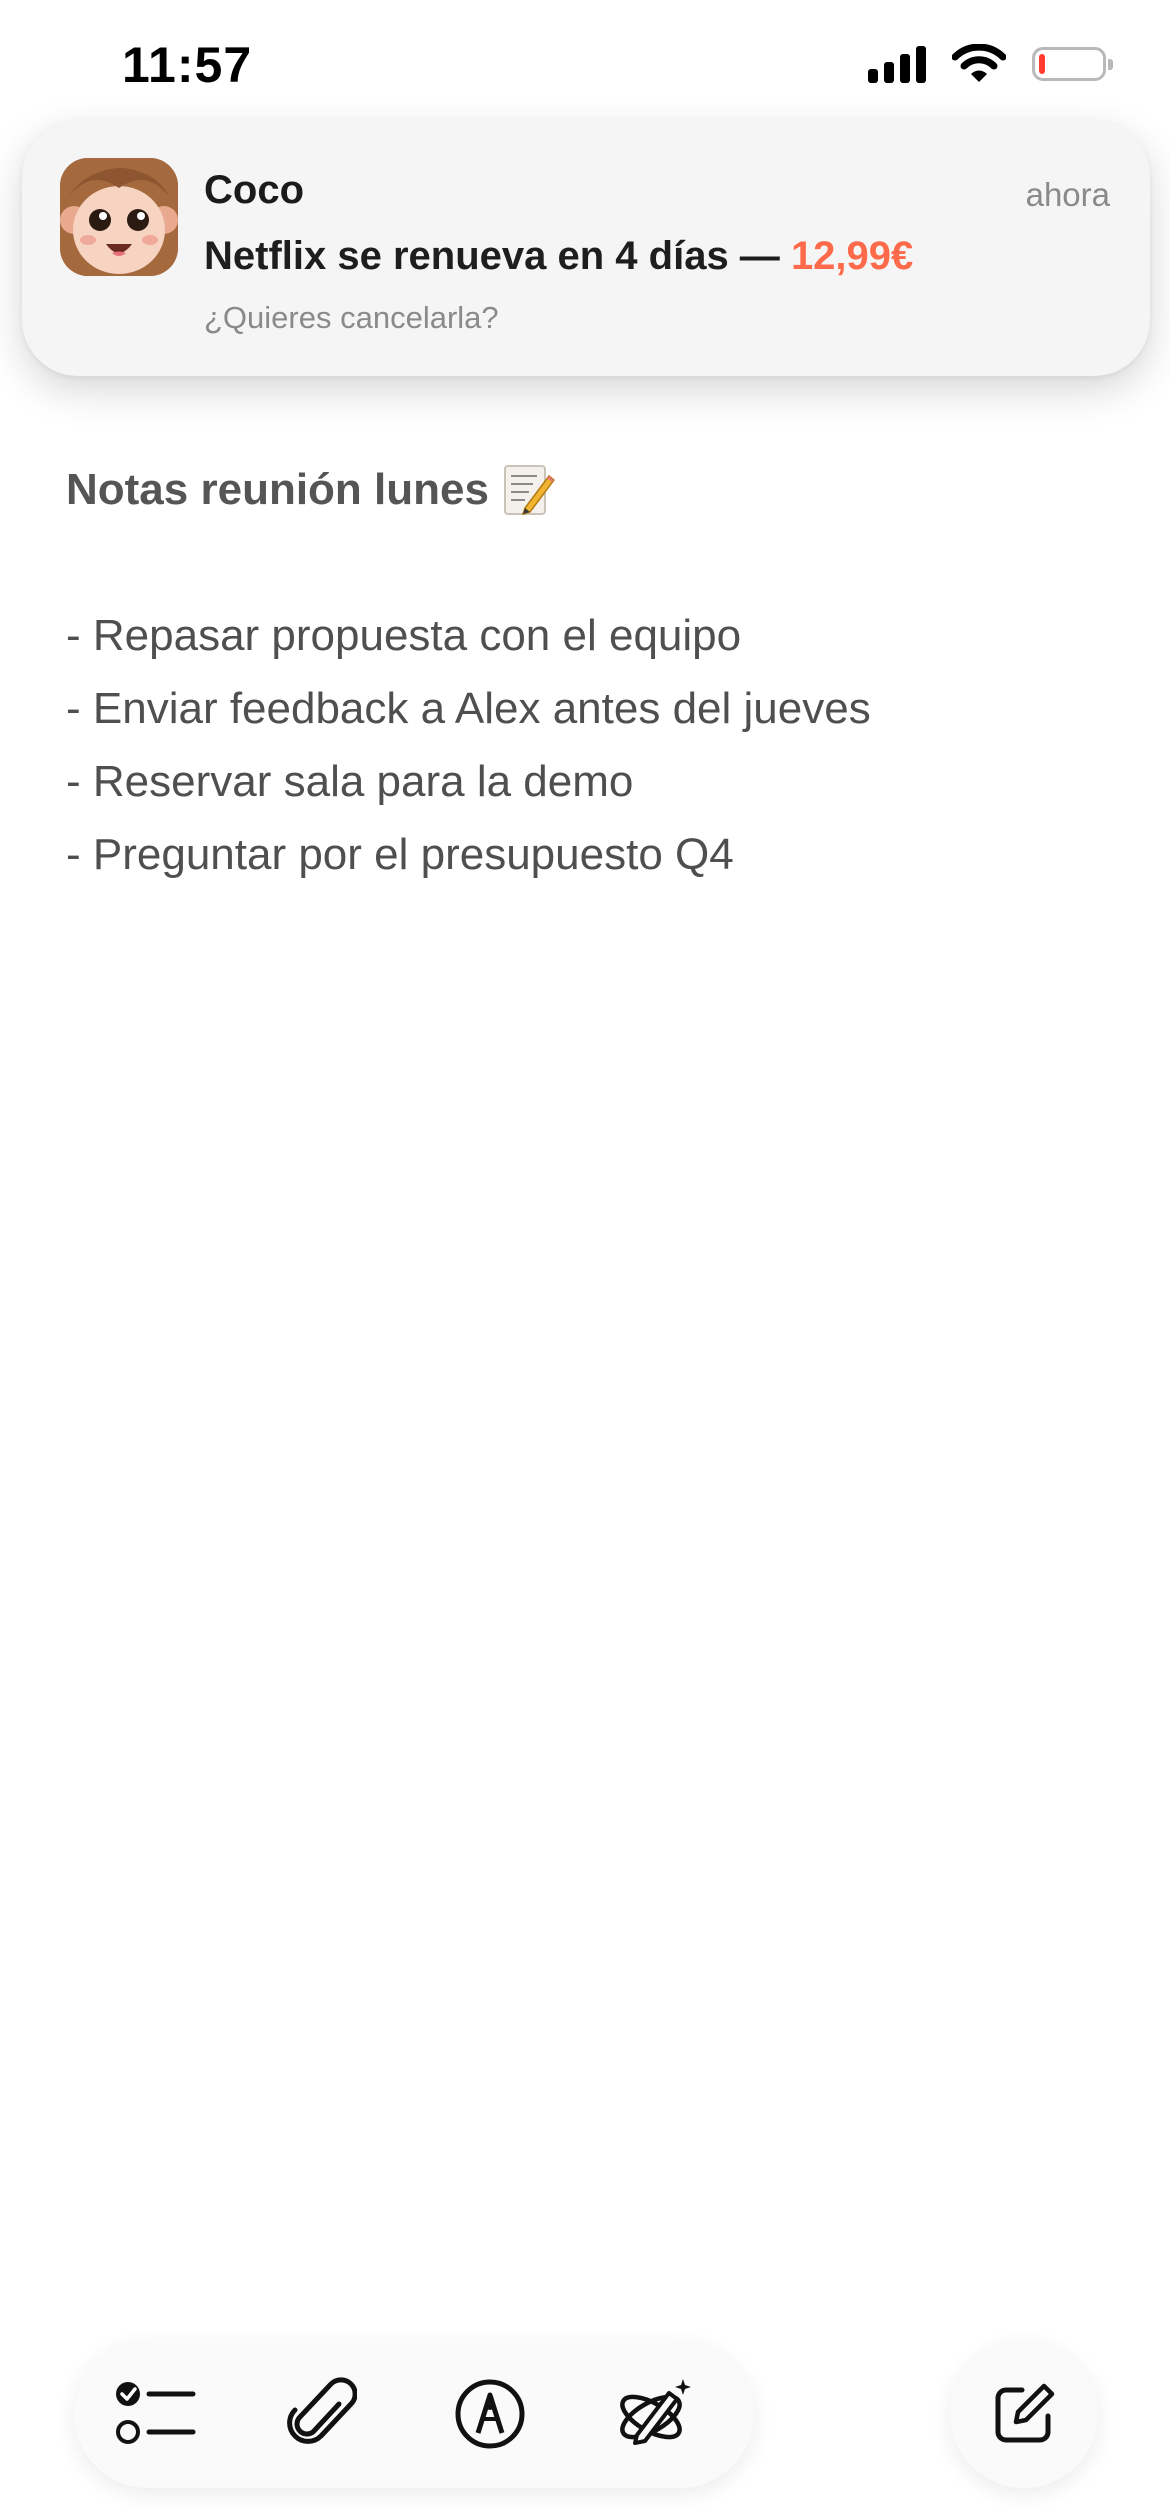 This screenshot has height=2520, width=1170. Describe the element at coordinates (586, 490) in the screenshot. I see `note-title: Notas reunión lunes` at that location.